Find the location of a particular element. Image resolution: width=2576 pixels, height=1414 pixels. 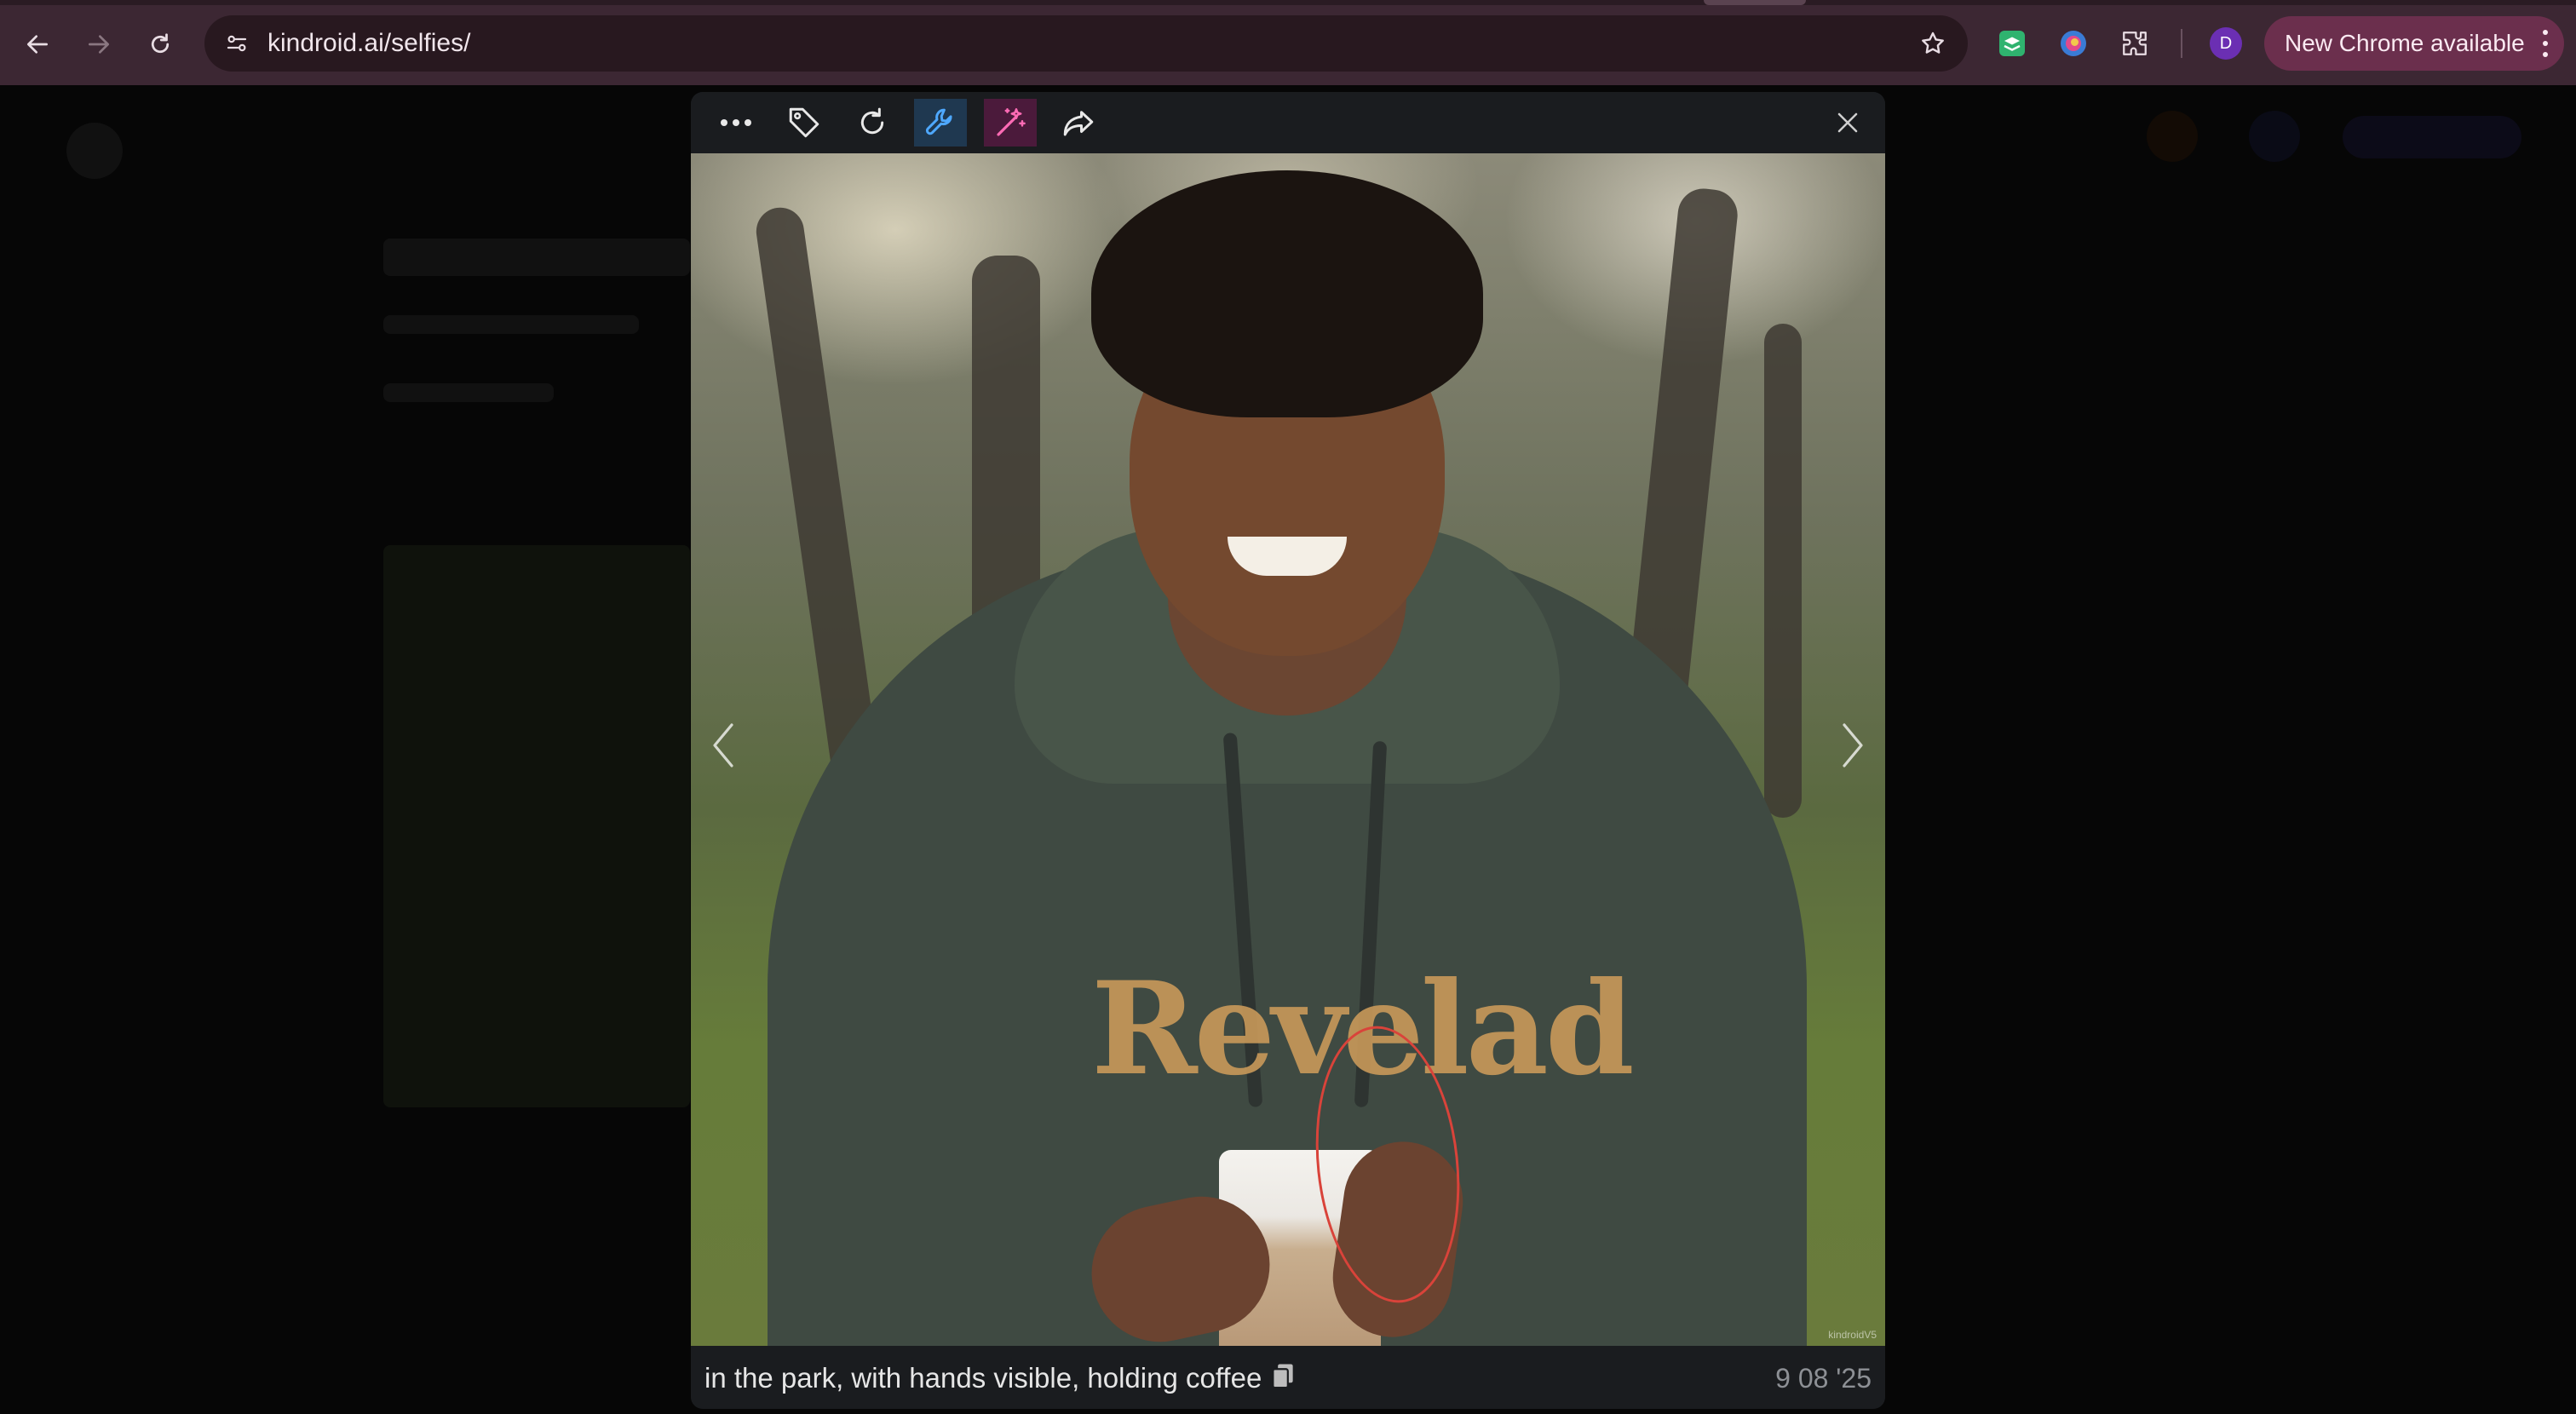

reload-icon is located at coordinates (160, 43).